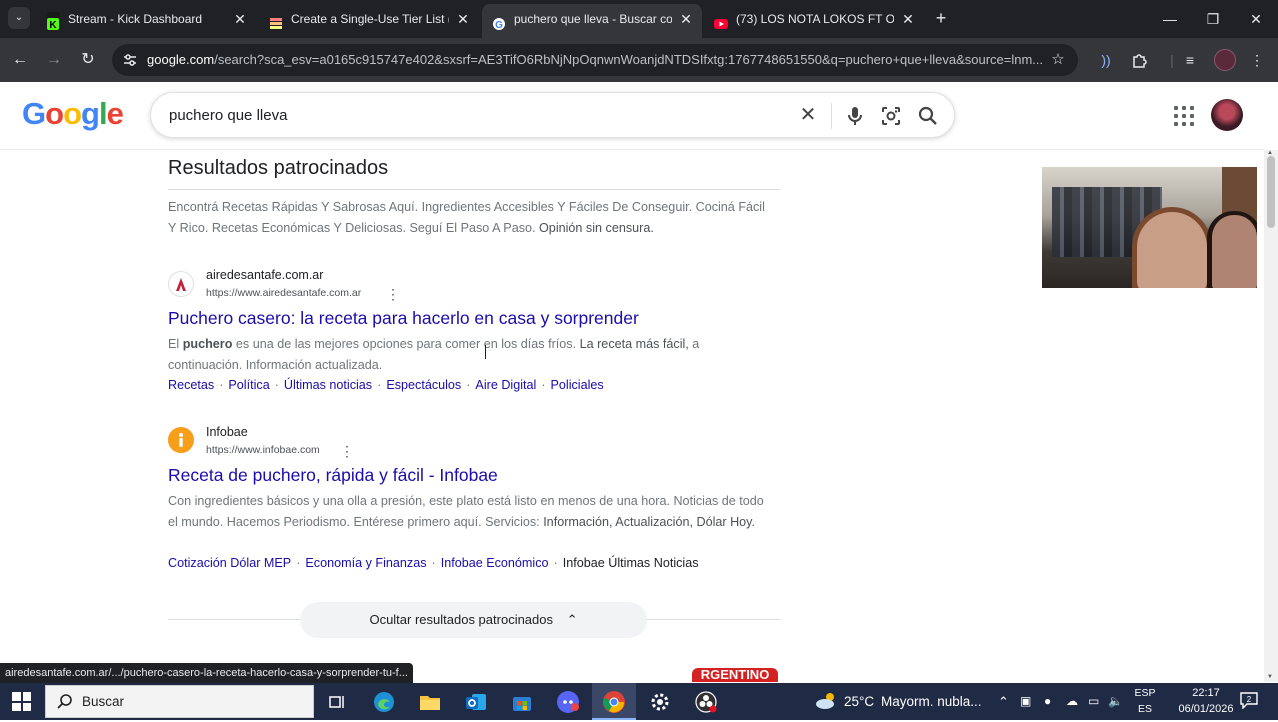  What do you see at coordinates (891, 116) in the screenshot?
I see `camera-lens-icon` at bounding box center [891, 116].